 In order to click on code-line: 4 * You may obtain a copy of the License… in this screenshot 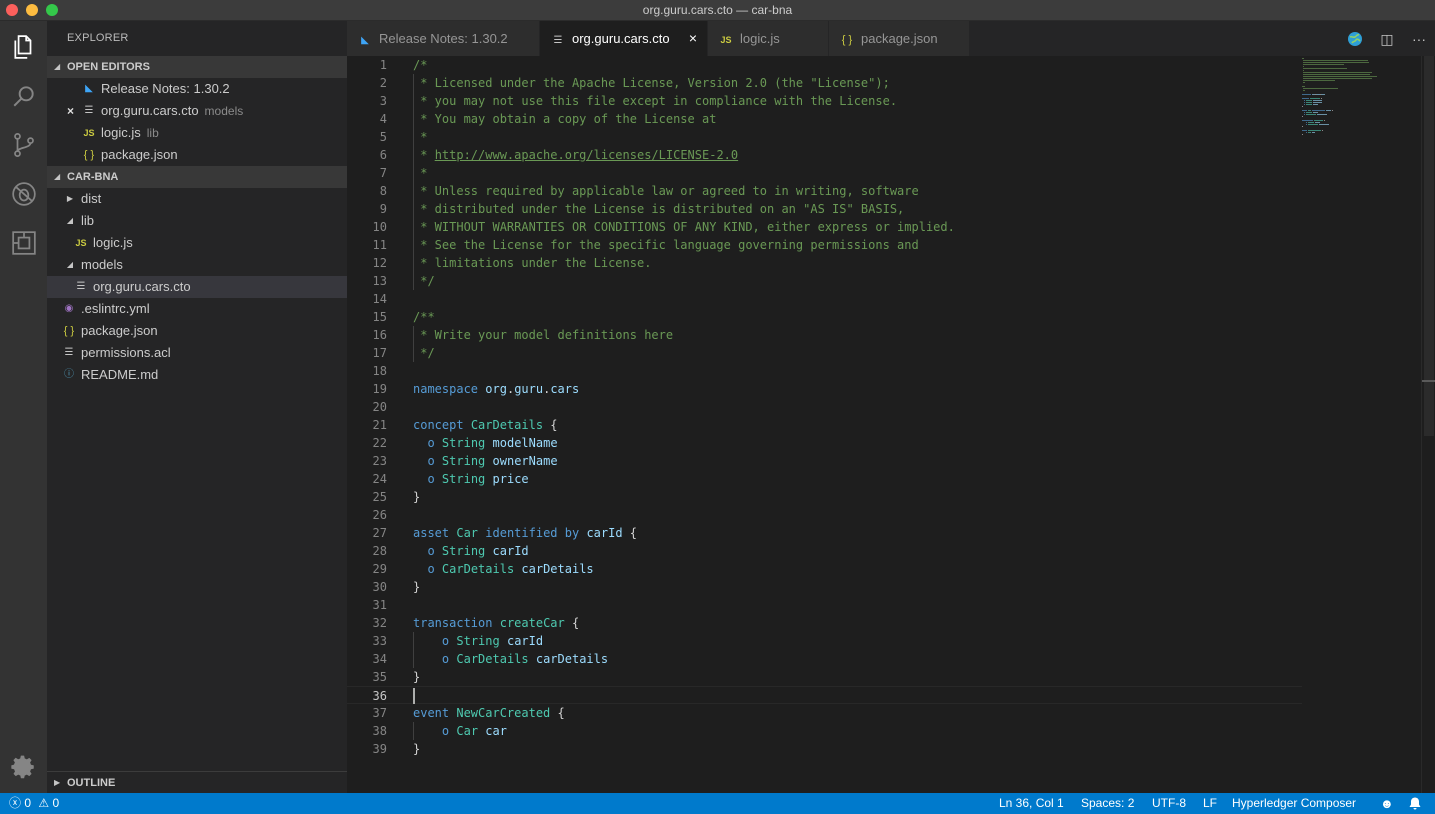, I will do `click(824, 119)`.